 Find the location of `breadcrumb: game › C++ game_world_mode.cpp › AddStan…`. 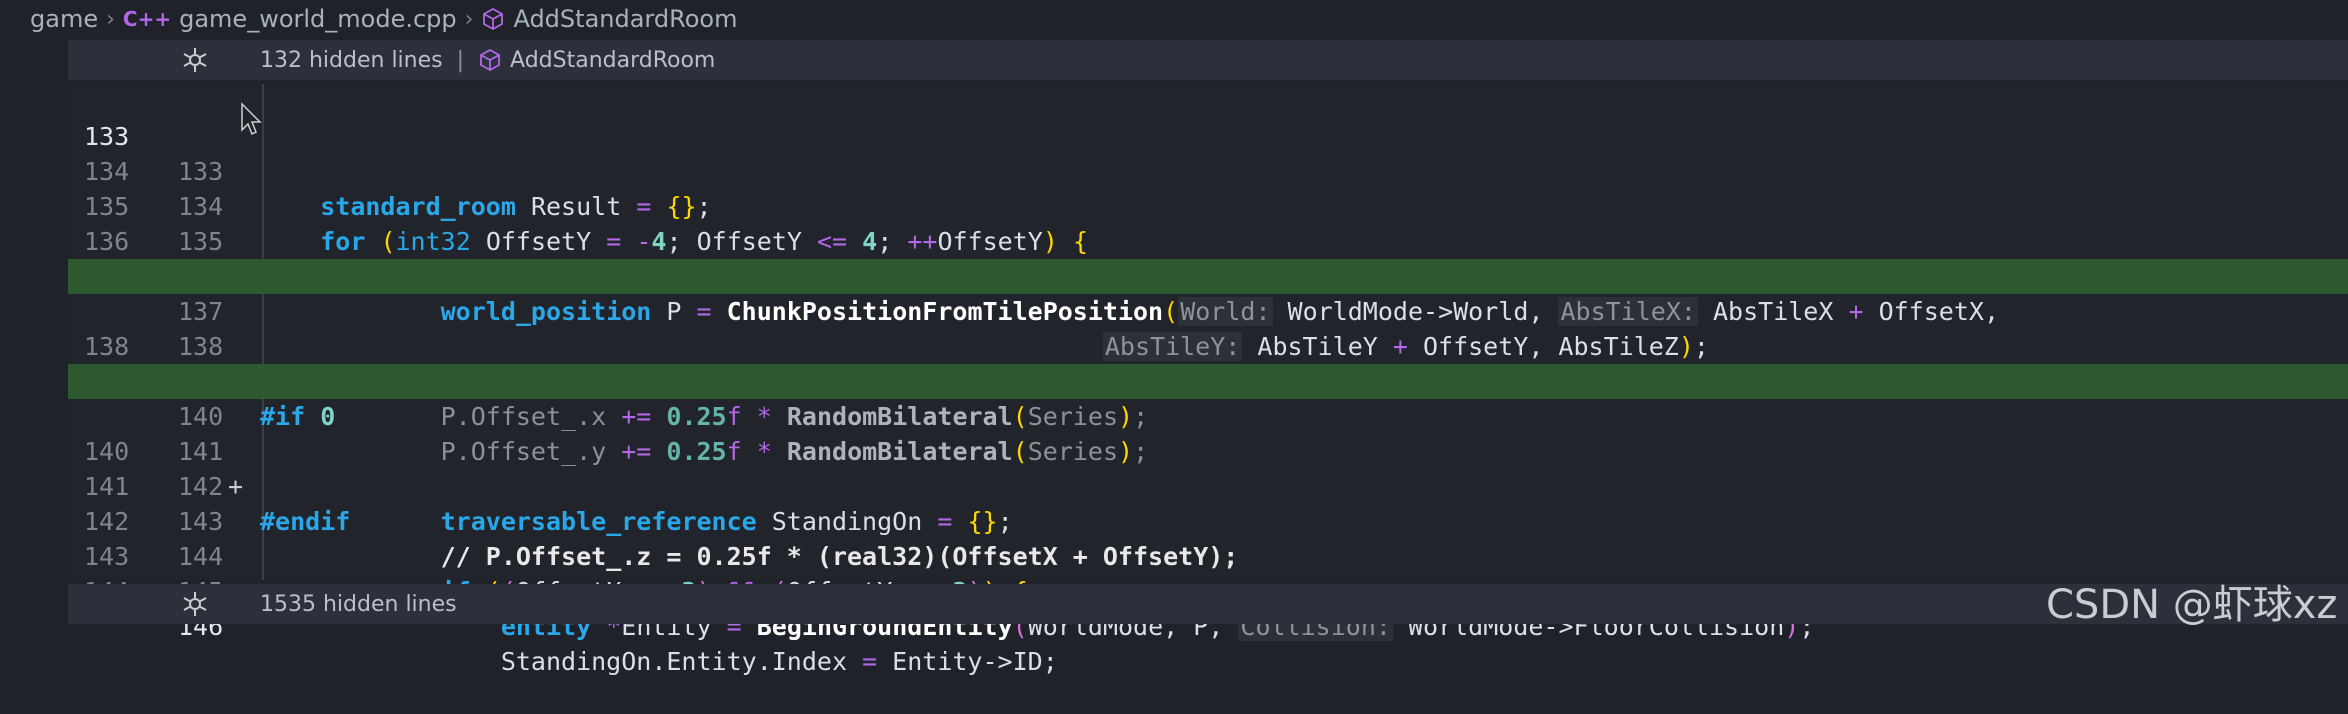

breadcrumb: game › C++ game_world_mode.cpp › AddStan… is located at coordinates (1174, 19).